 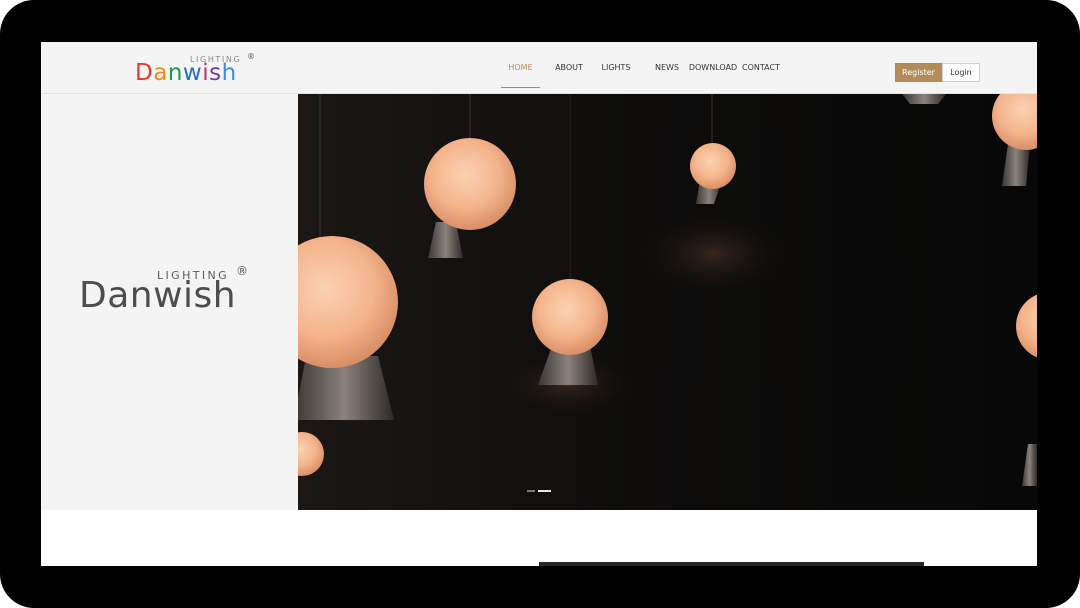 I want to click on slider-pagination, so click(x=539, y=491).